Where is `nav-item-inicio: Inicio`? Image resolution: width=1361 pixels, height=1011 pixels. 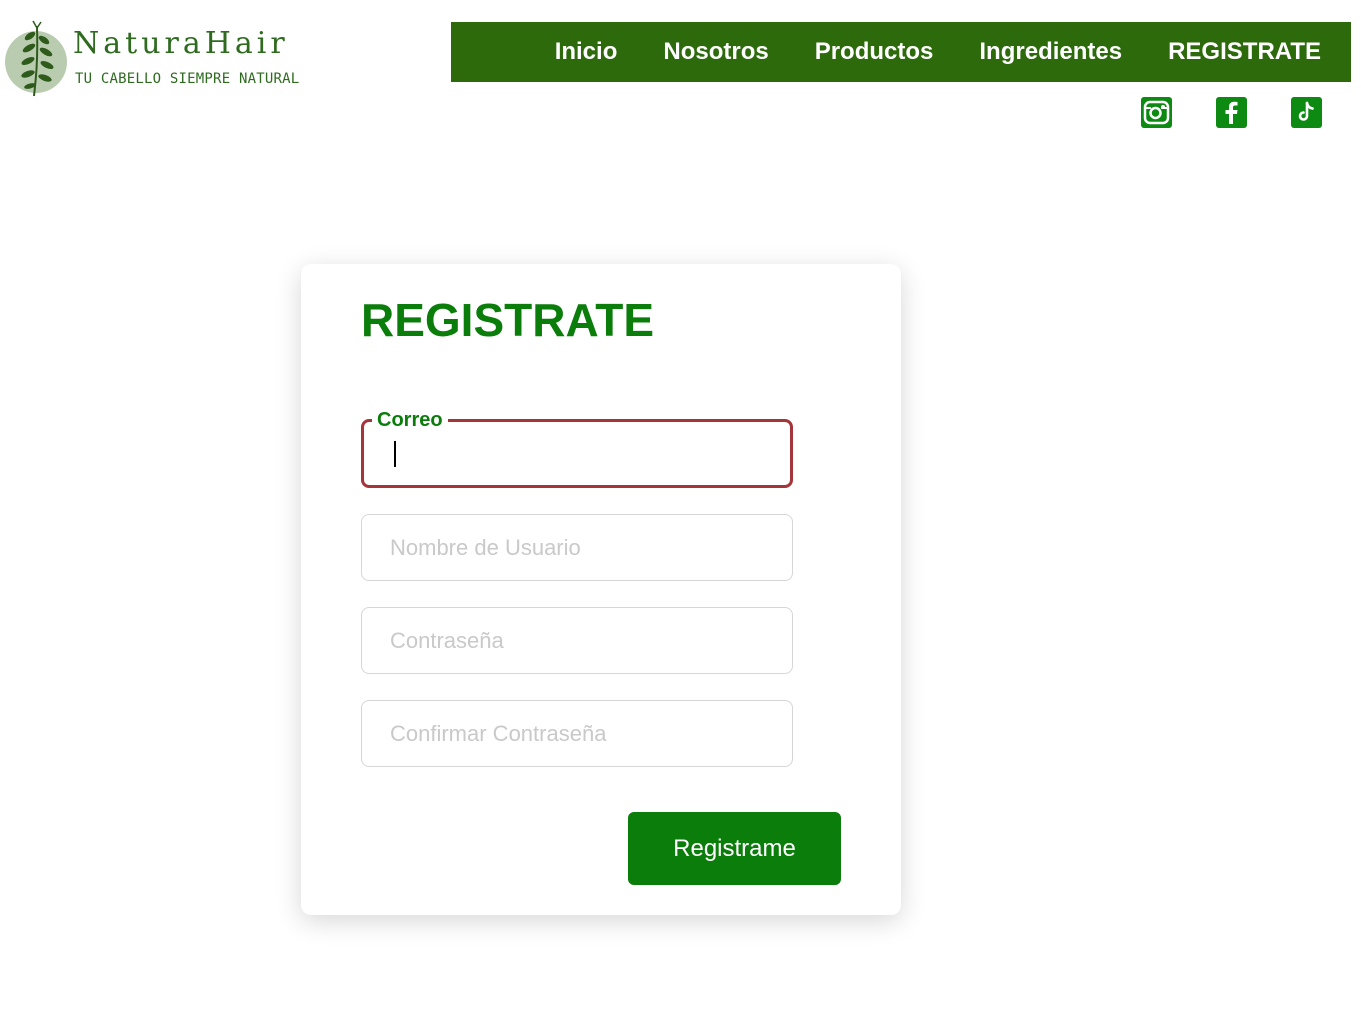 nav-item-inicio: Inicio is located at coordinates (586, 52).